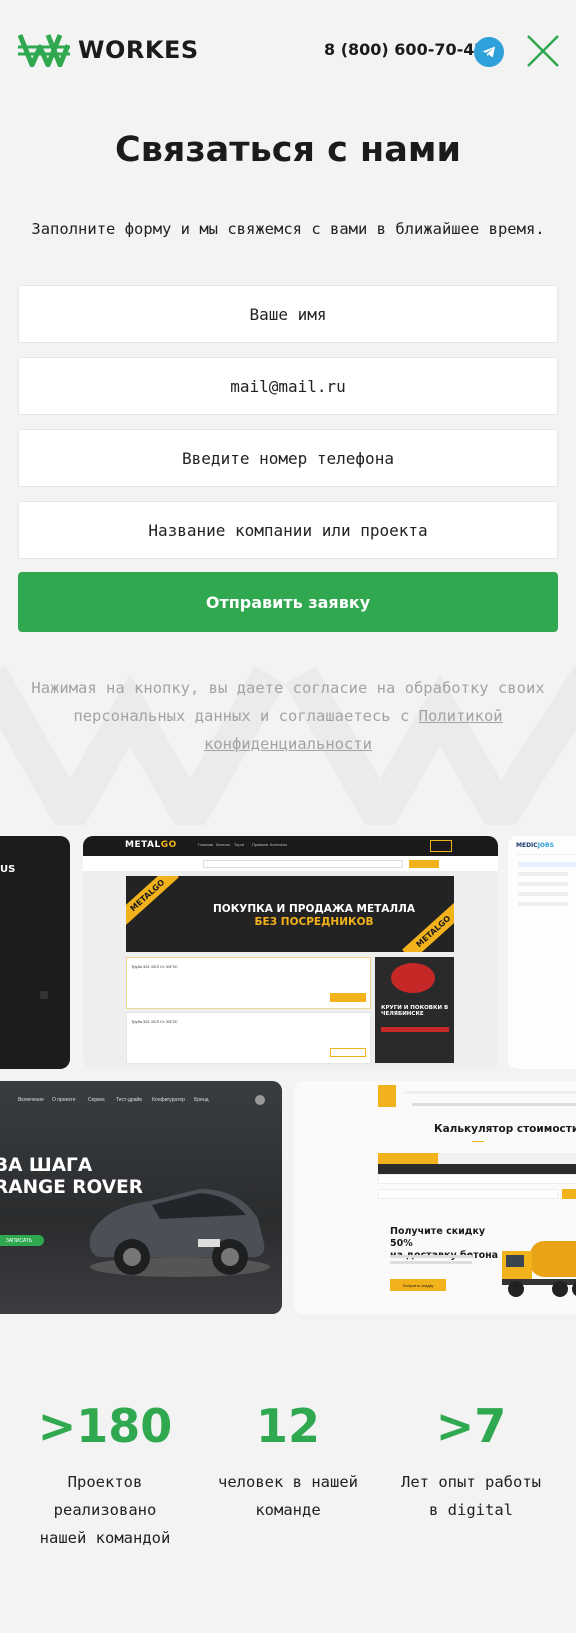 Image resolution: width=576 pixels, height=1633 pixels. I want to click on promo-button: Получить скидку, so click(418, 1285).